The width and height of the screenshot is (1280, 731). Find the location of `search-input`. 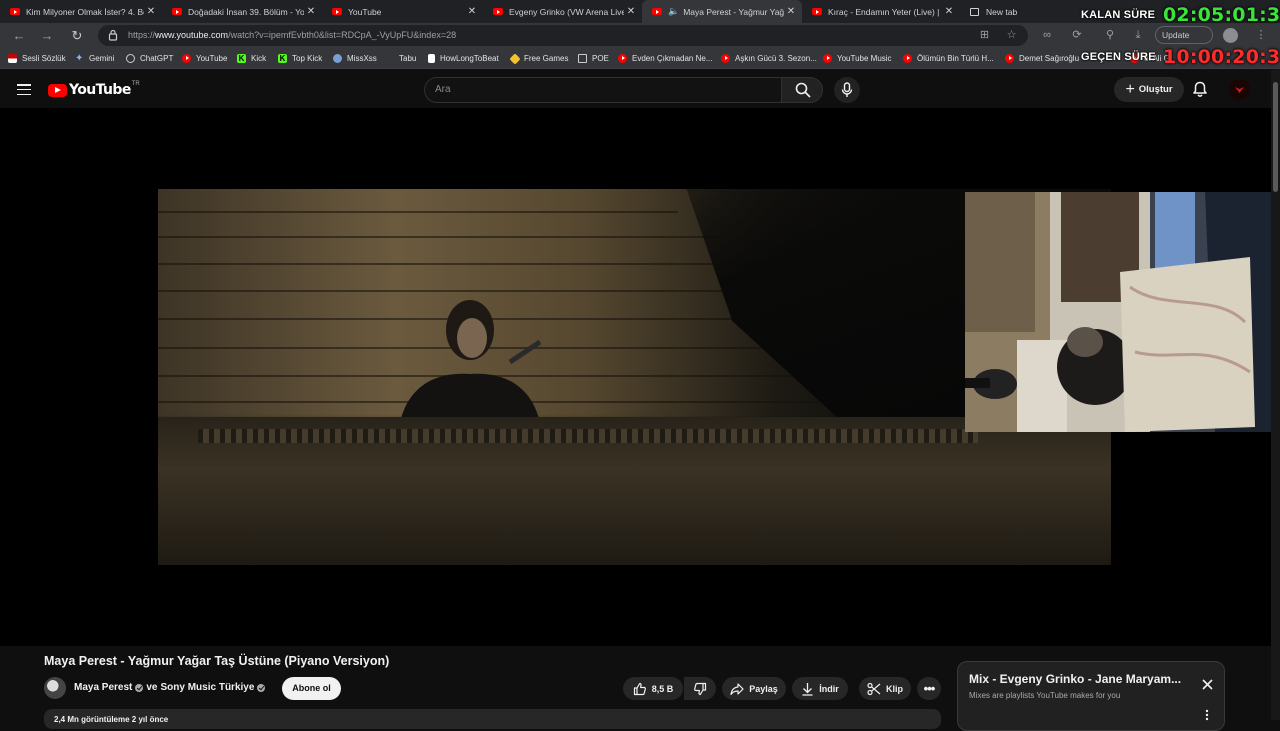

search-input is located at coordinates (600, 89).